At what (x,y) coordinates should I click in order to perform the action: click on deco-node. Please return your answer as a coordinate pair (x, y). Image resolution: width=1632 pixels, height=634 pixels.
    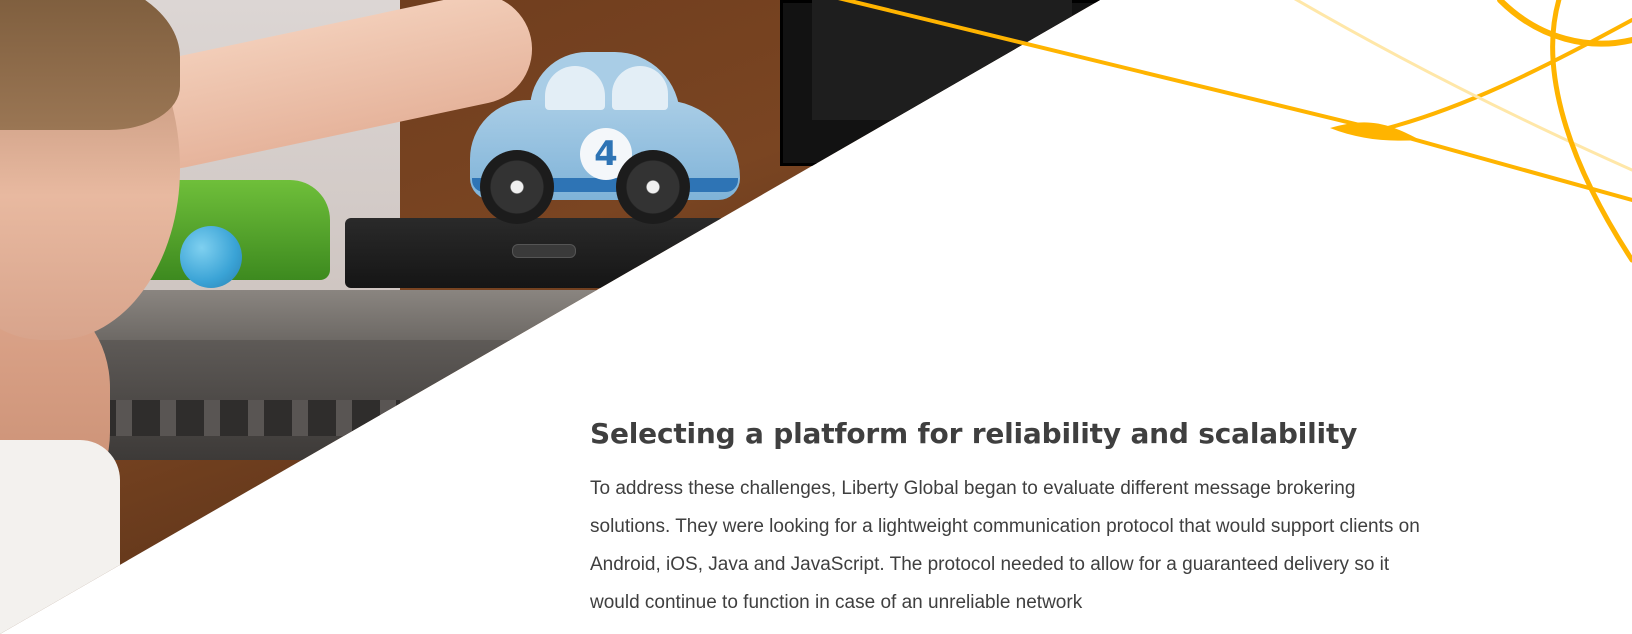
    Looking at the image, I should click on (1375, 131).